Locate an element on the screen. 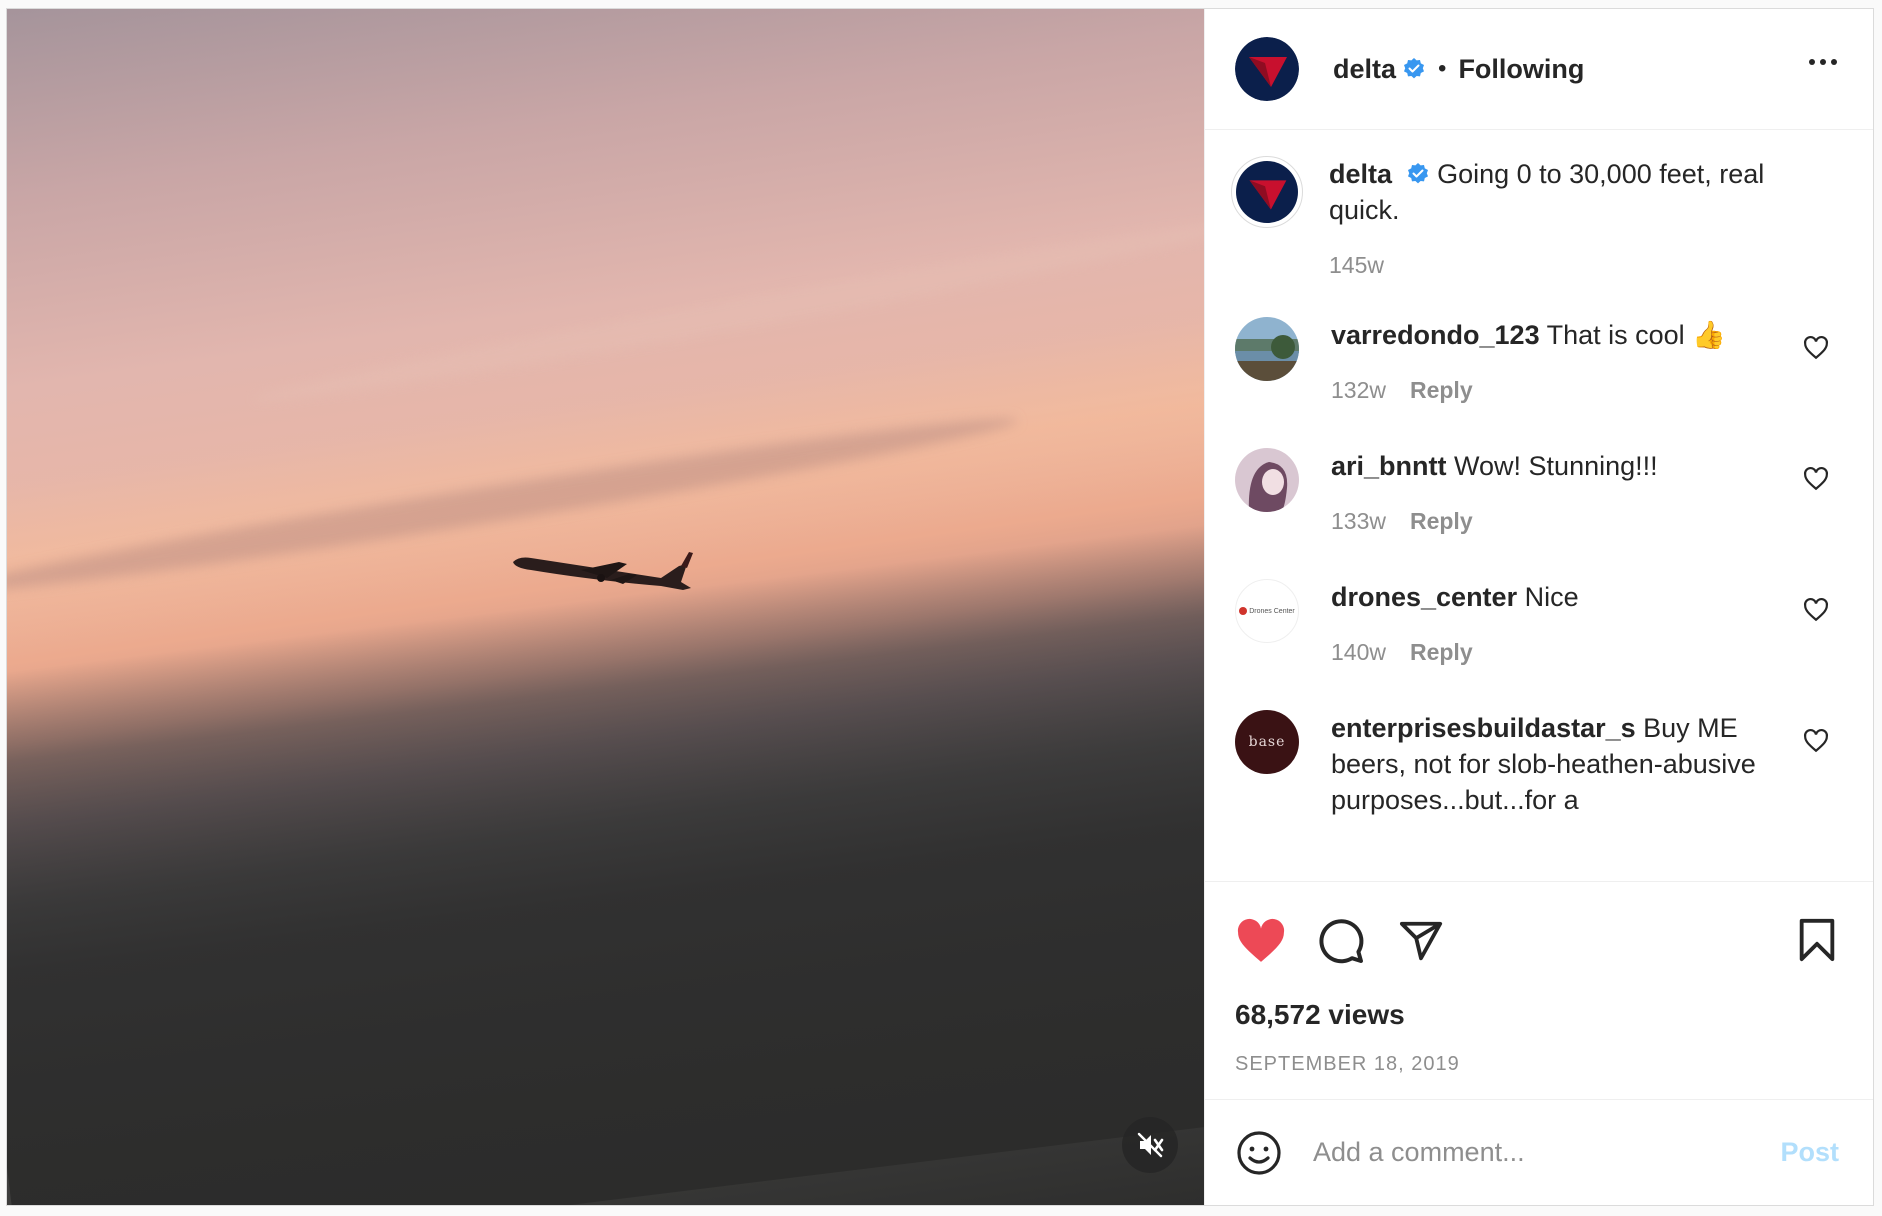  speaker-muted-icon is located at coordinates (1150, 1145).